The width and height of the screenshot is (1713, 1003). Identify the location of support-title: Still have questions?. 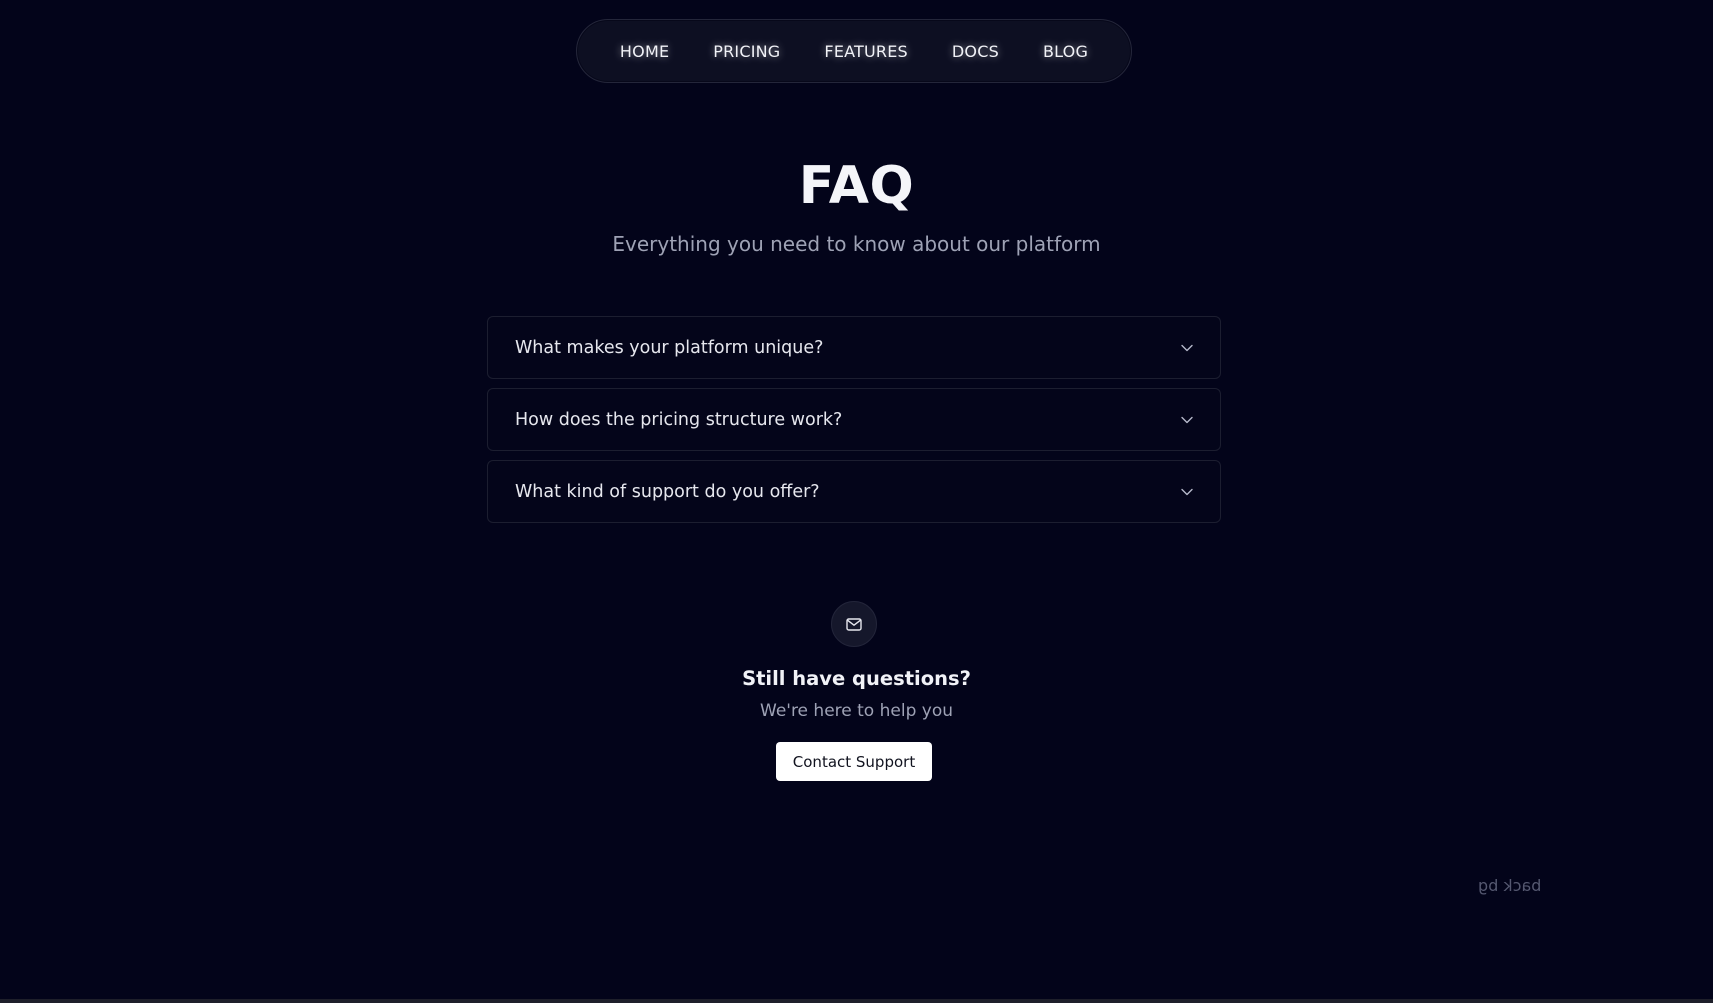
(856, 678).